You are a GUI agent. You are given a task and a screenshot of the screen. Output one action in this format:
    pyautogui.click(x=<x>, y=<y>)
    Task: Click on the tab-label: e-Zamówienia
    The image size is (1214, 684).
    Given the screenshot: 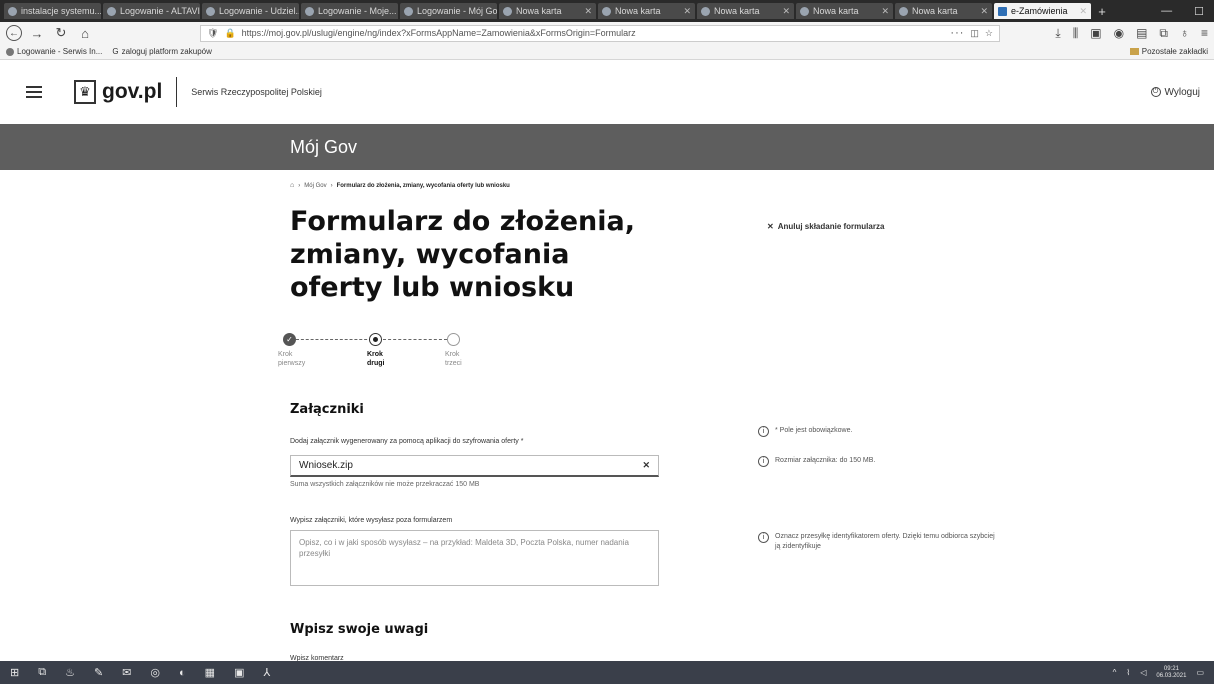 What is the action you would take?
    pyautogui.click(x=1039, y=11)
    